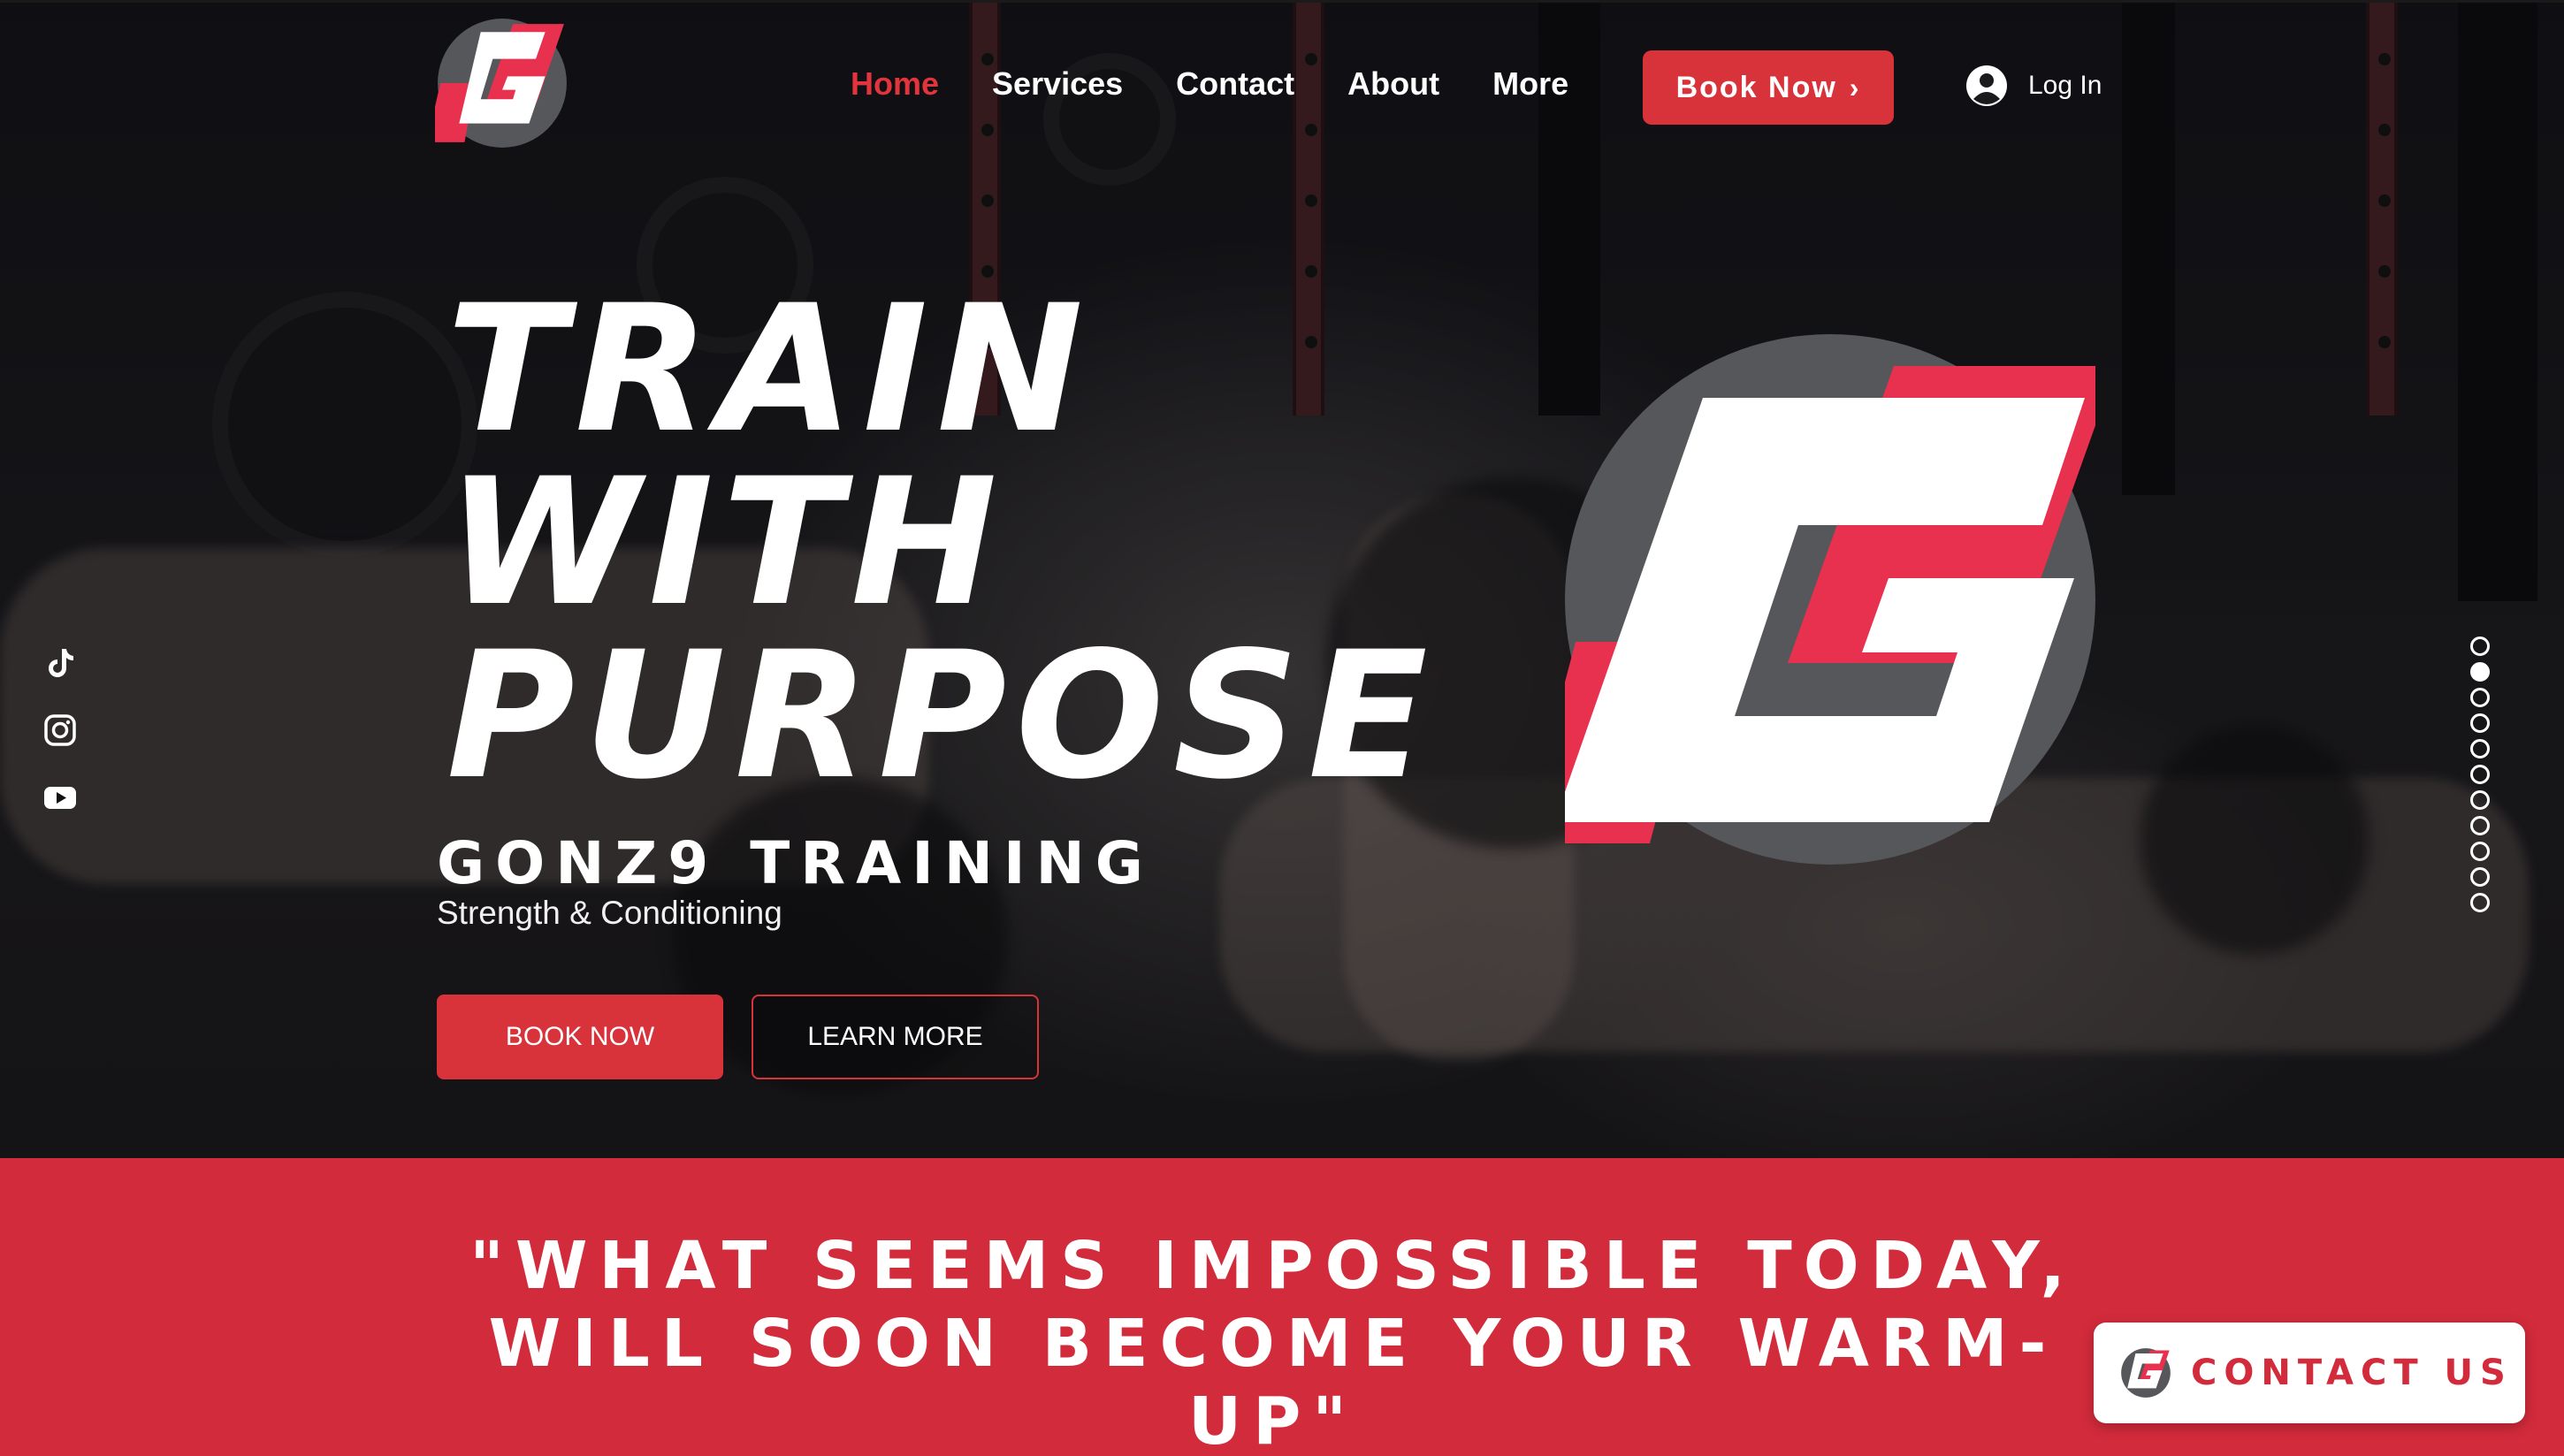 This screenshot has height=1456, width=2564. What do you see at coordinates (1393, 84) in the screenshot?
I see `nav-about: About` at bounding box center [1393, 84].